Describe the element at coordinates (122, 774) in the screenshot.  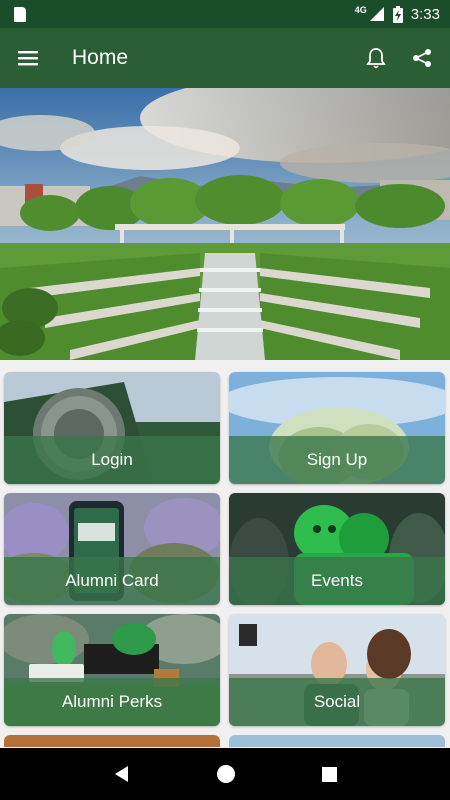
I see `back-icon` at that location.